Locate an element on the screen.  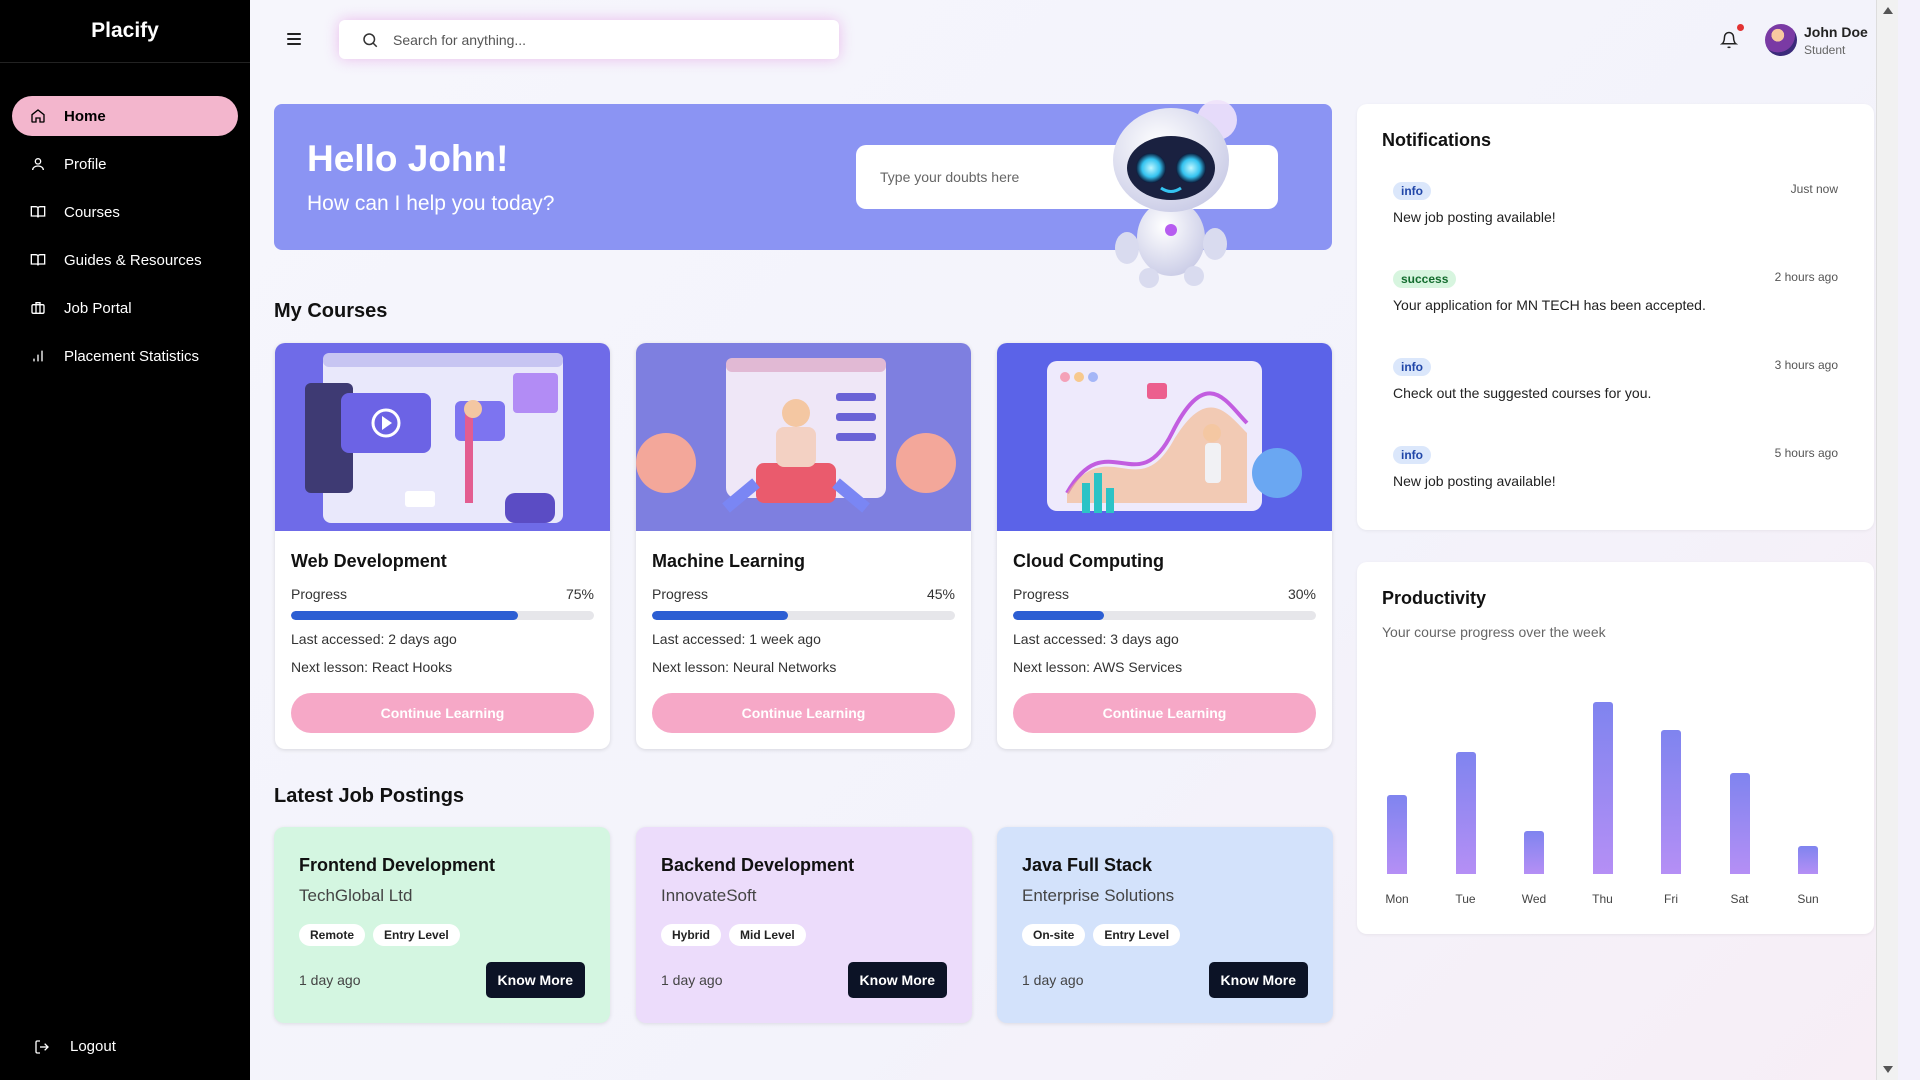
sidebar-item-profile: Profile is located at coordinates (125, 164).